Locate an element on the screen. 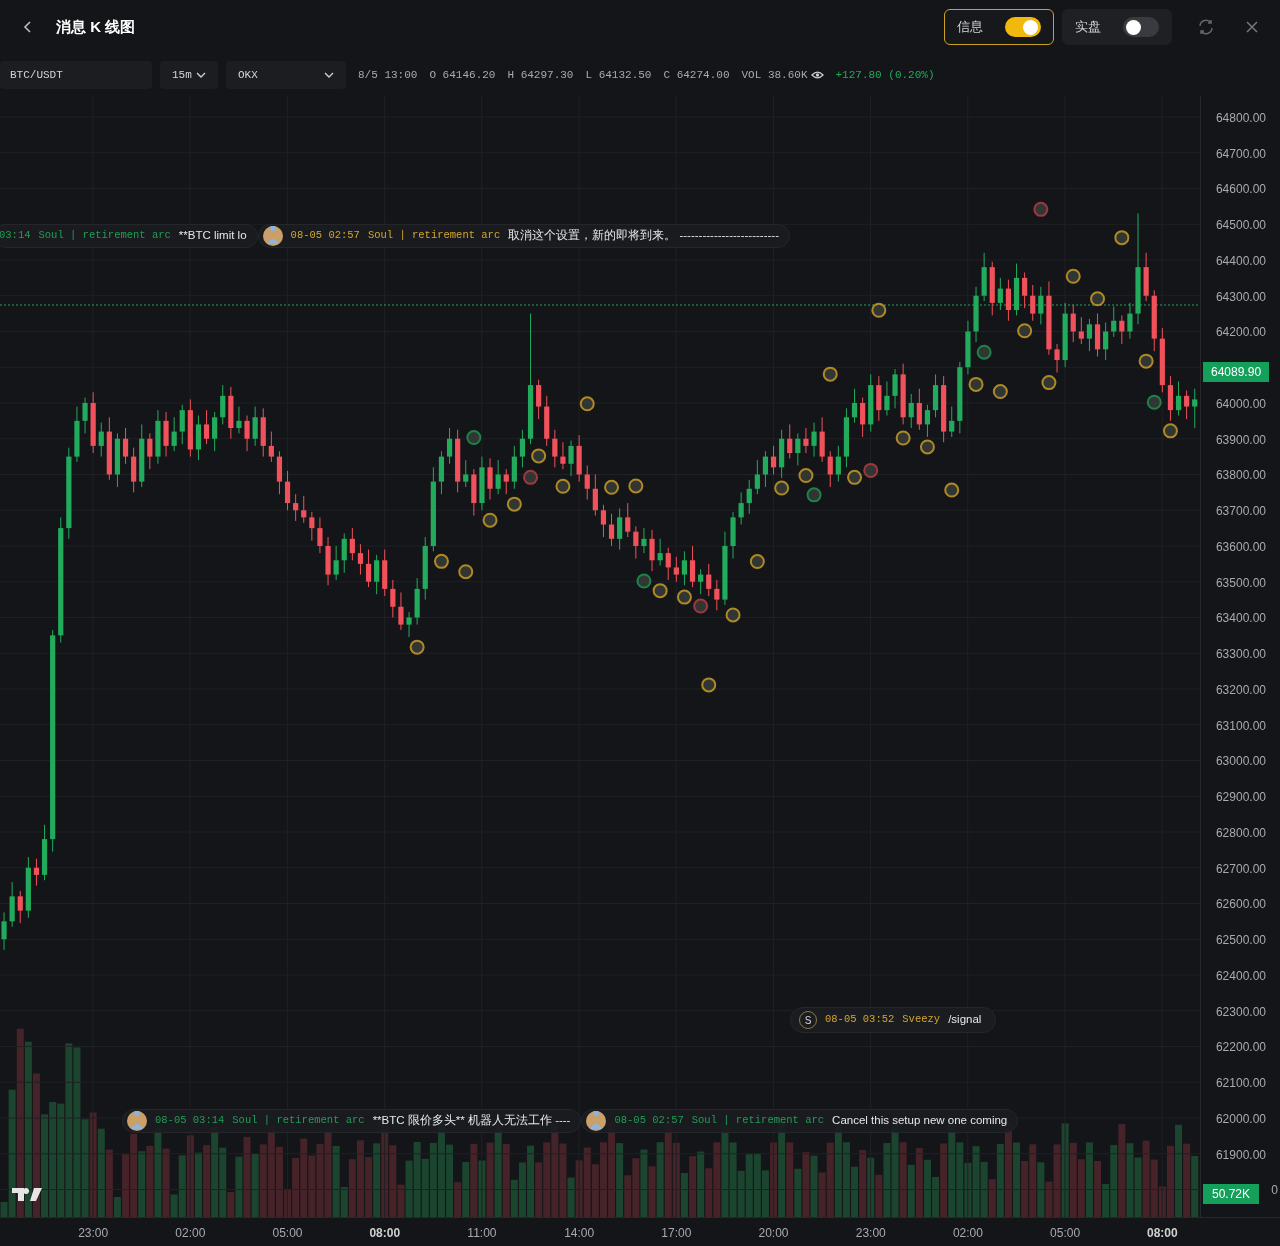 The width and height of the screenshot is (1280, 1246). page-title: 消息 K 线图 is located at coordinates (96, 26).